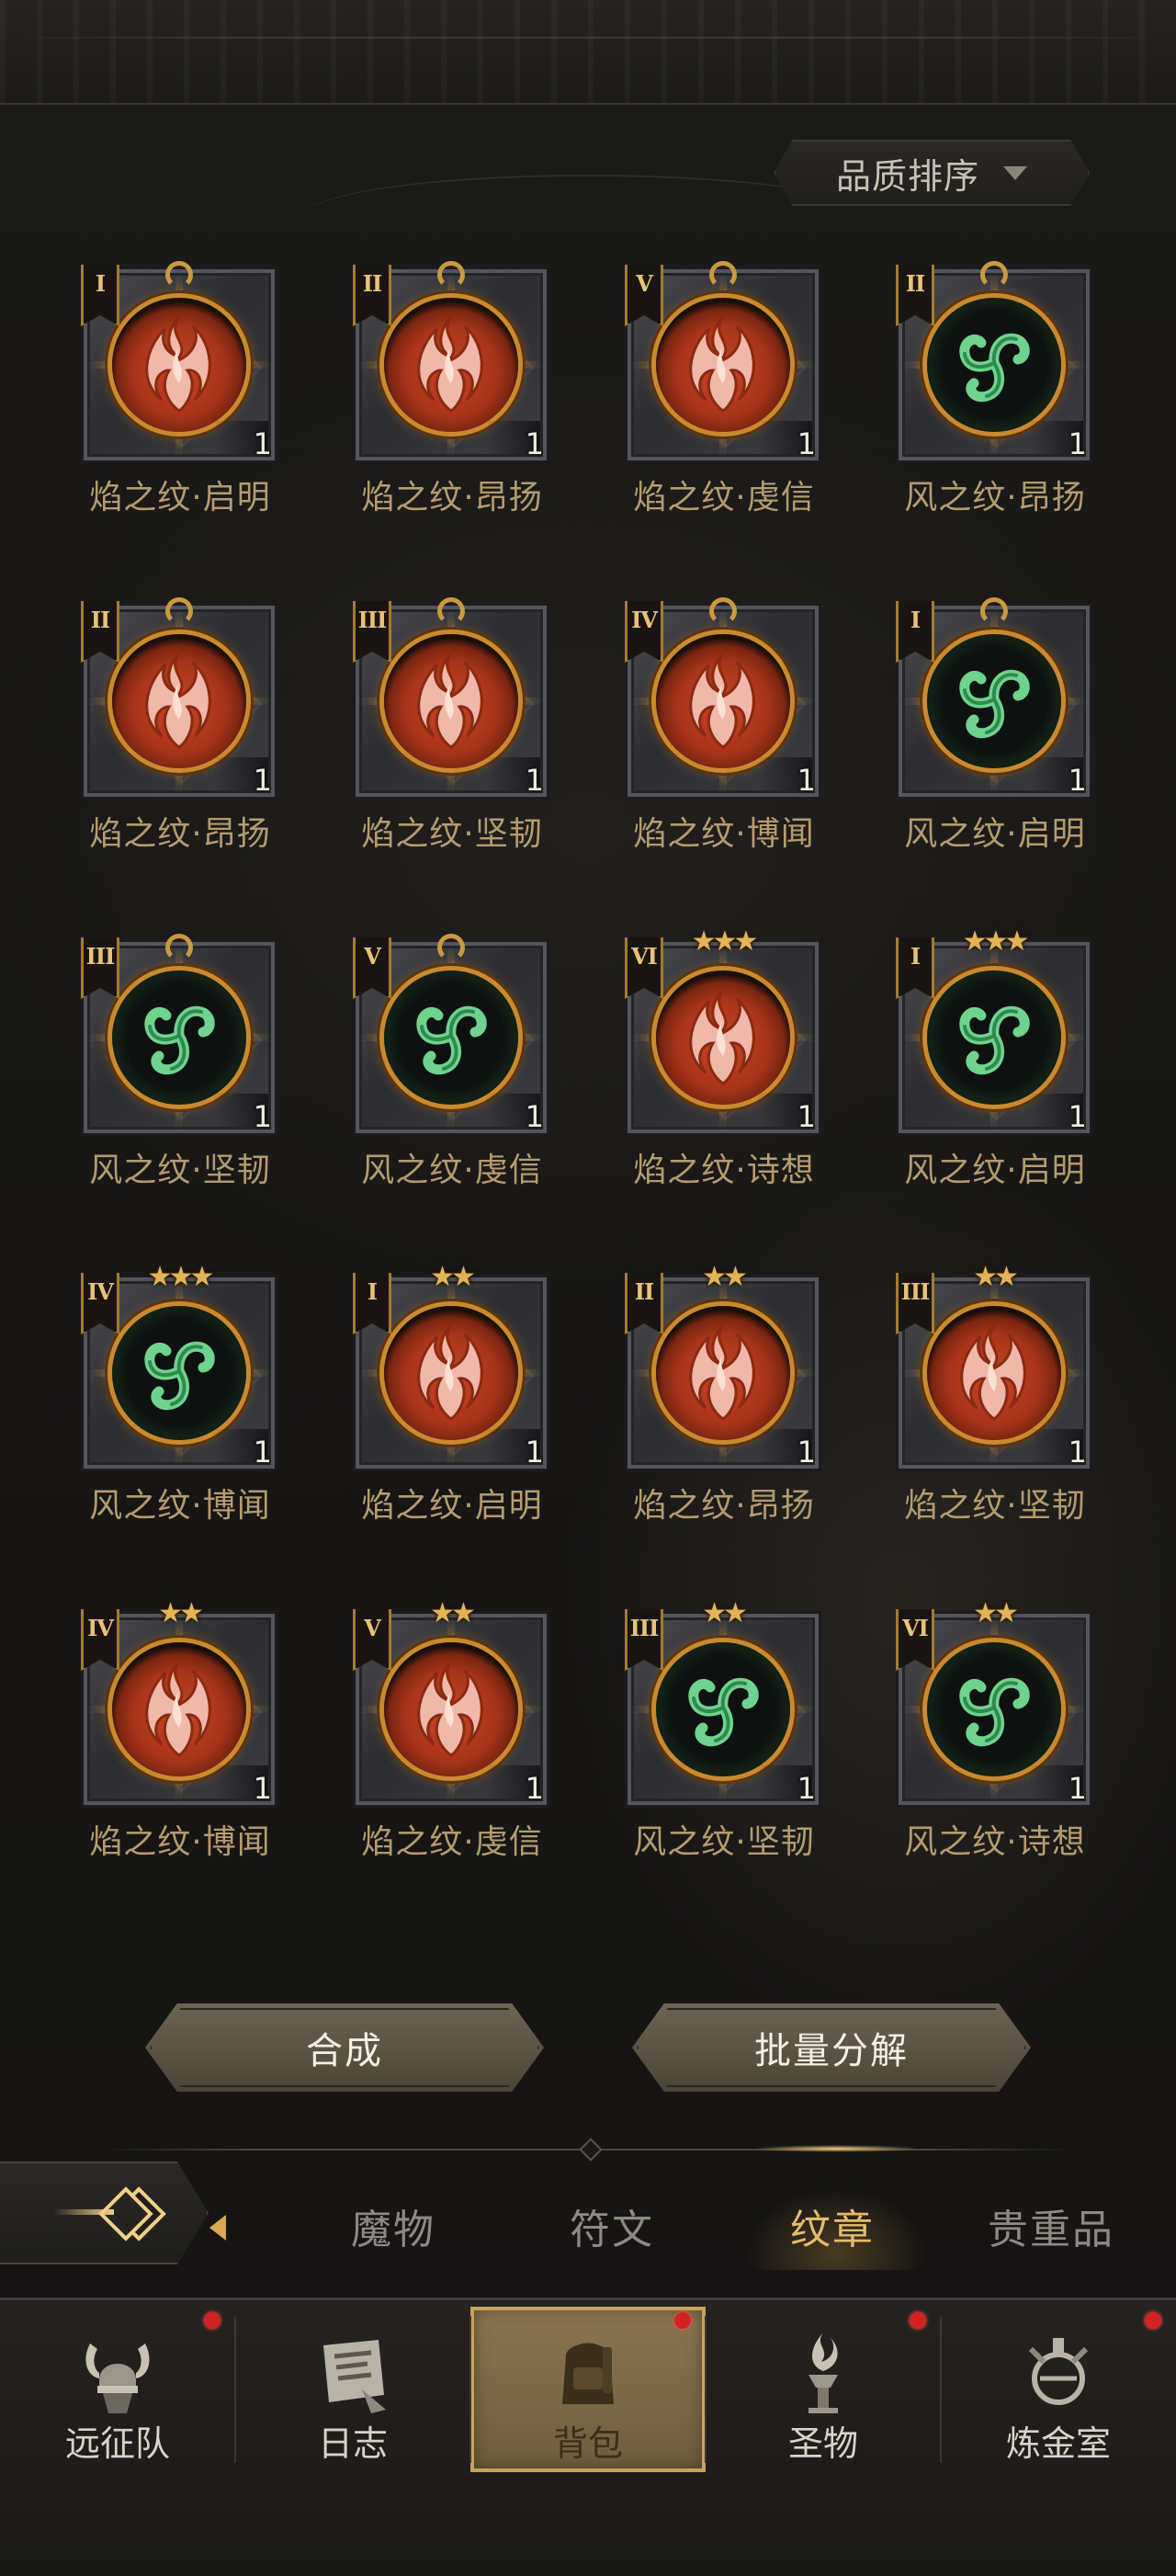 This screenshot has height=2576, width=1176. What do you see at coordinates (981, 738) in the screenshot?
I see `emblem-item: I 1 风之纹·启明` at bounding box center [981, 738].